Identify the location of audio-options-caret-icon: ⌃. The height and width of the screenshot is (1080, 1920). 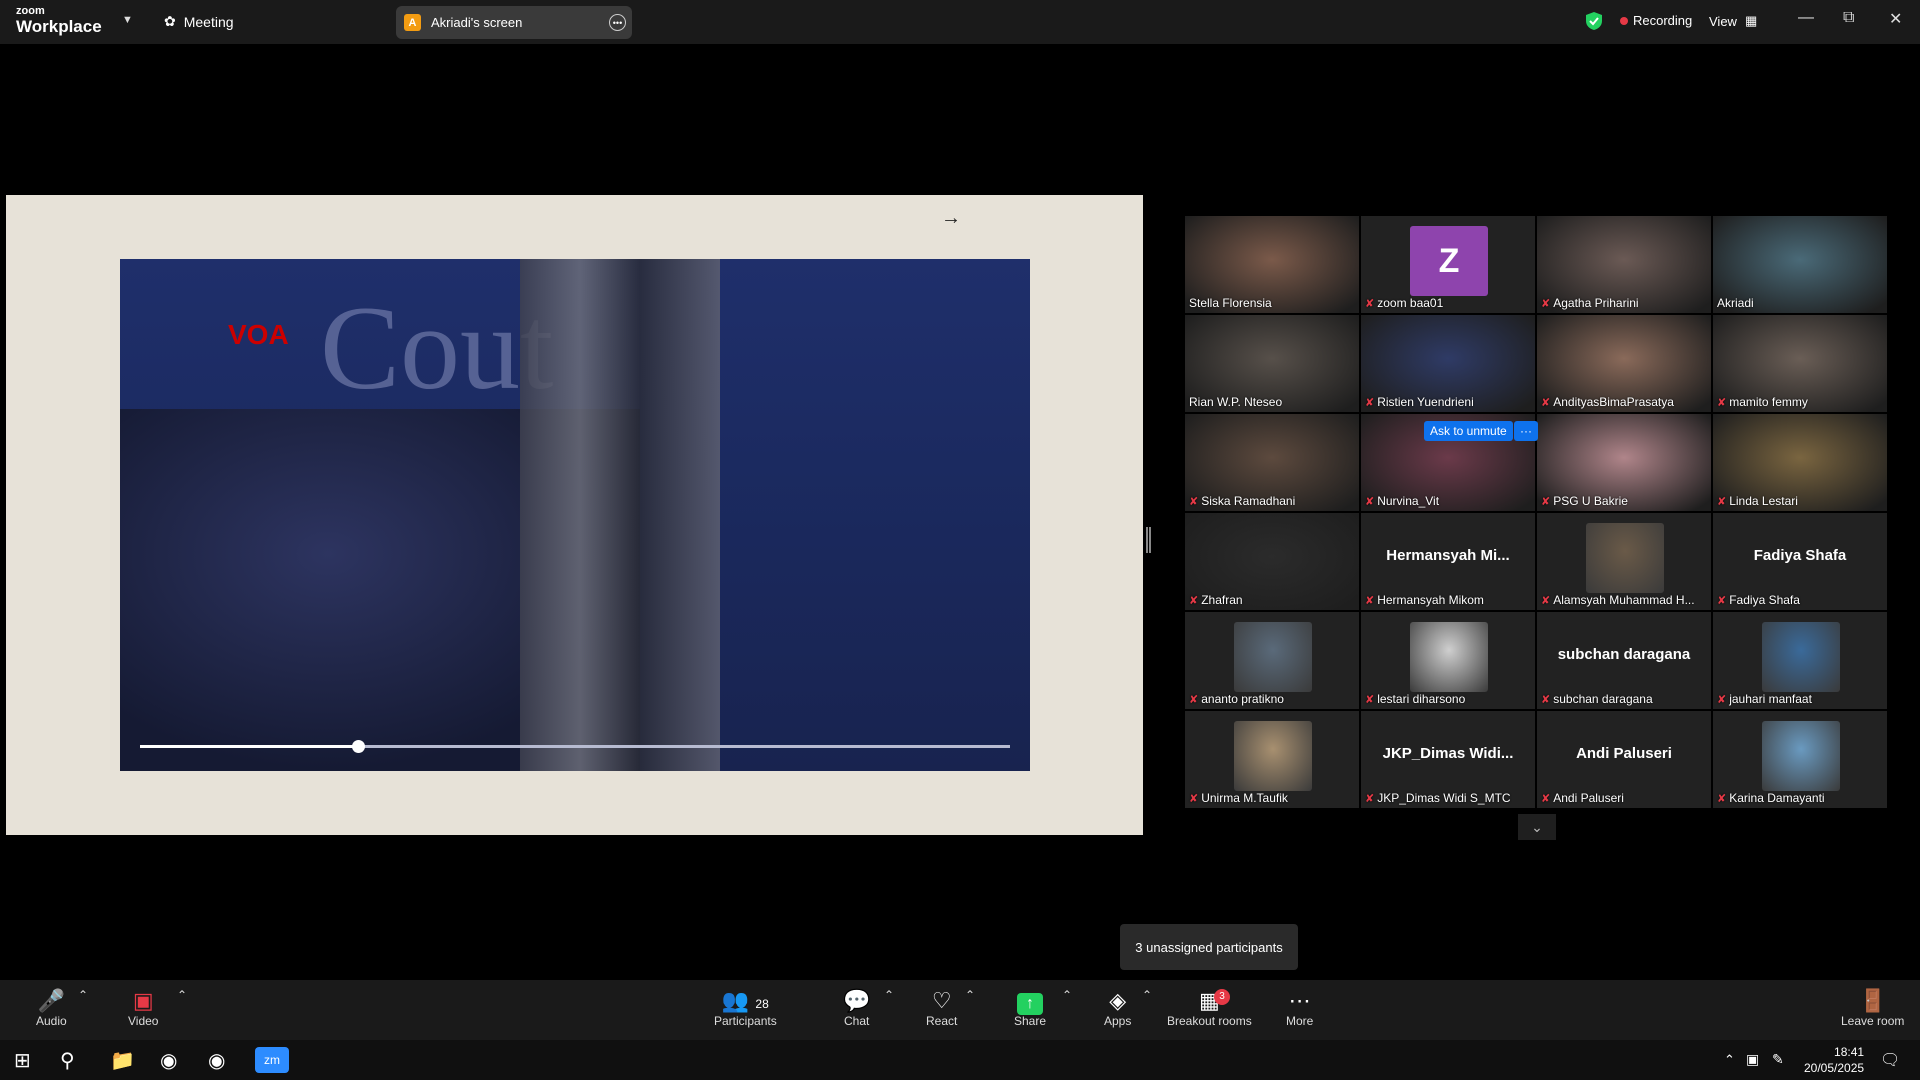
(83, 995).